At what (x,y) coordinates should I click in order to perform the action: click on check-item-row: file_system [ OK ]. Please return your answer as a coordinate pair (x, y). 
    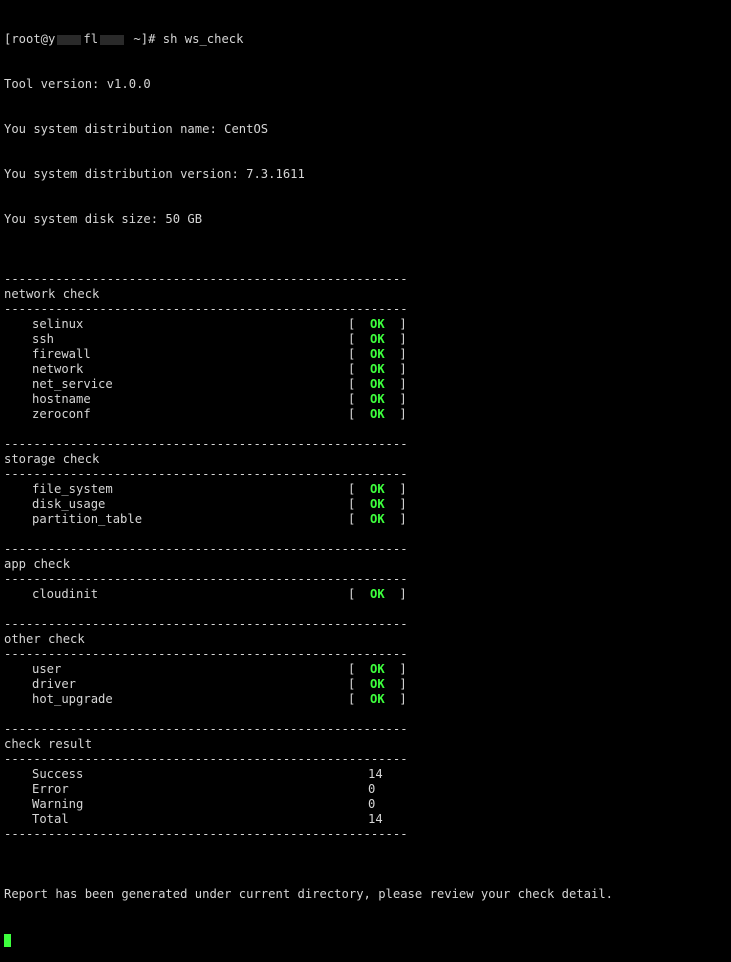
    Looking at the image, I should click on (308, 489).